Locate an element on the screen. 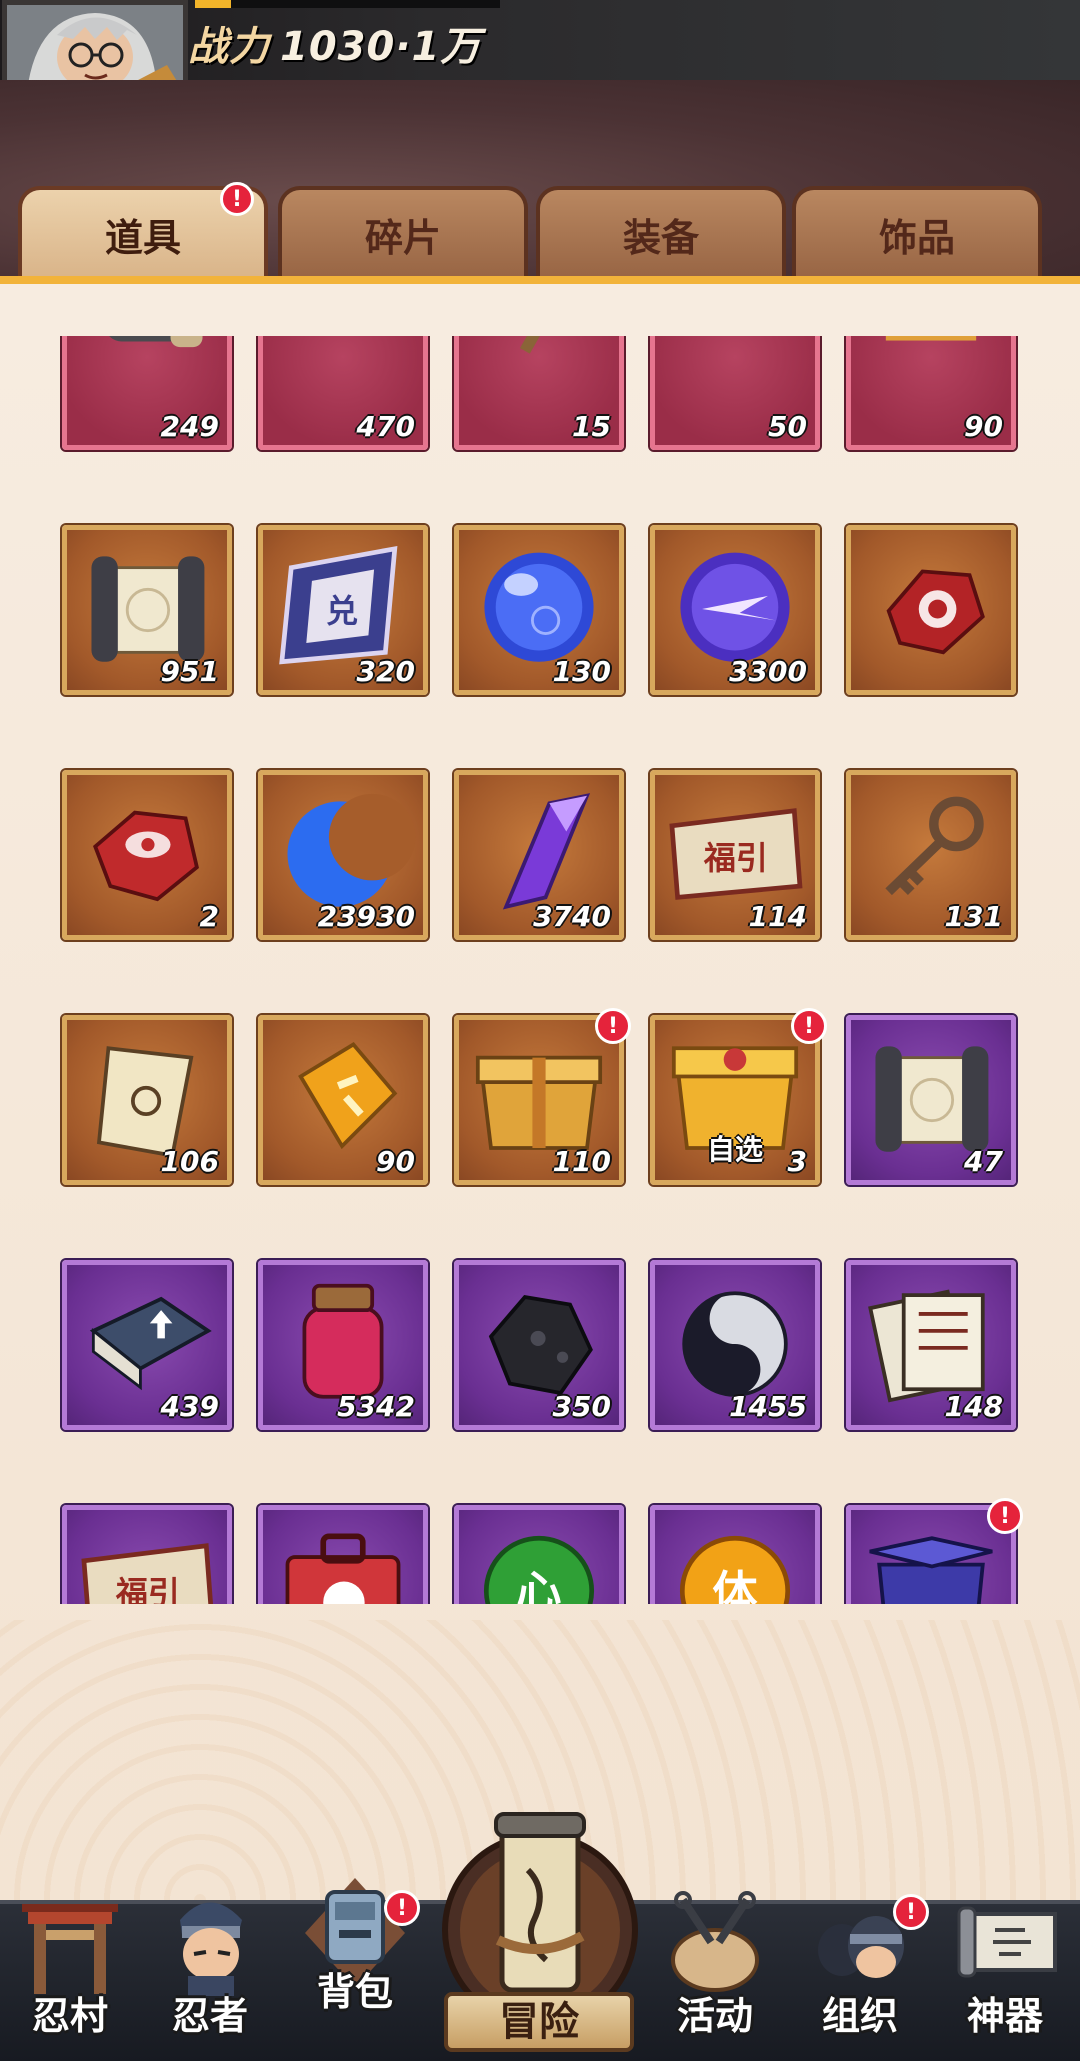  item-count: 470 is located at coordinates (385, 426).